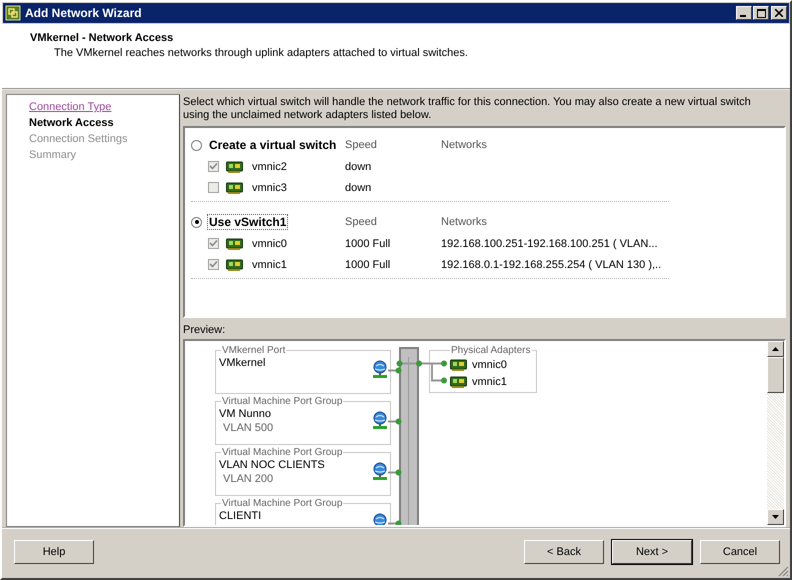 The height and width of the screenshot is (580, 792). I want to click on minimize-button, so click(744, 13).